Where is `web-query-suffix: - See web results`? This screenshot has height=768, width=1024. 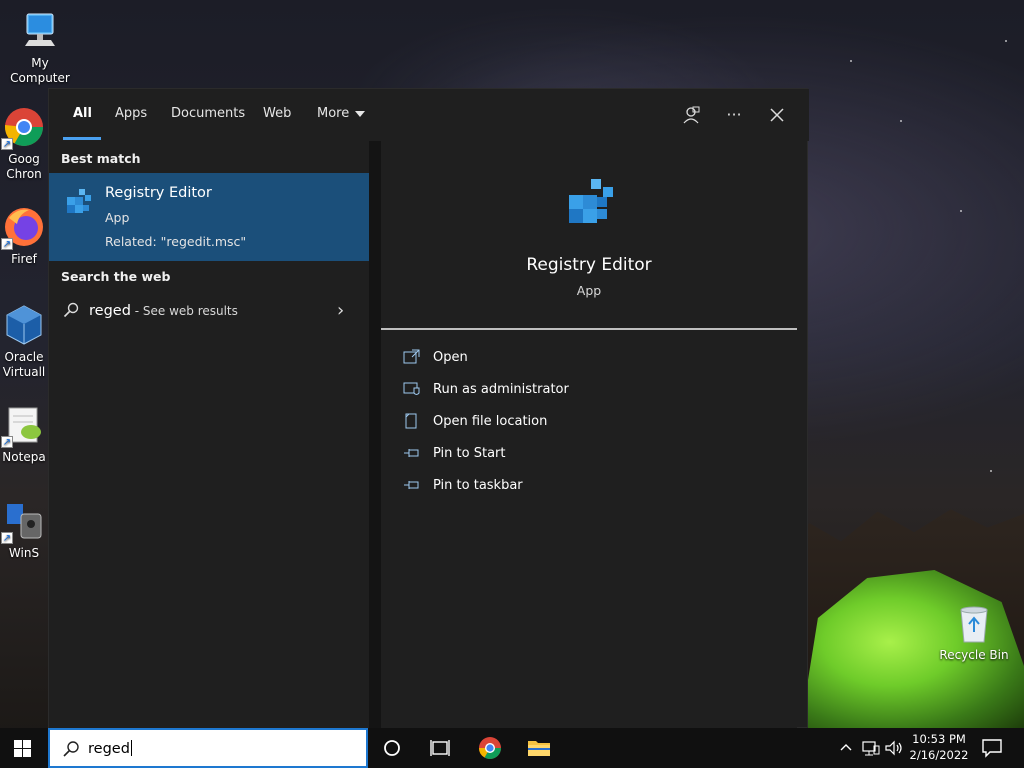
web-query-suffix: - See web results is located at coordinates (184, 311).